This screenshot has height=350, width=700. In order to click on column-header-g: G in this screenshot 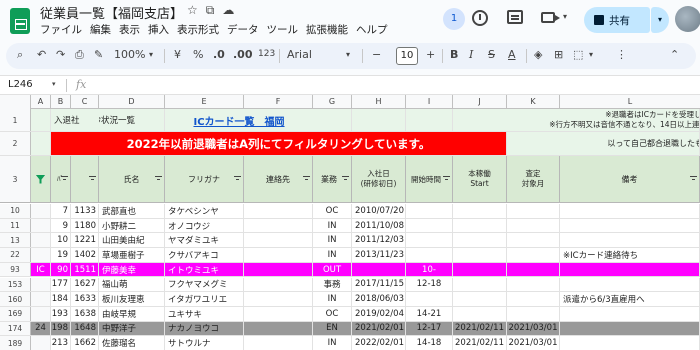, I will do `click(332, 102)`.